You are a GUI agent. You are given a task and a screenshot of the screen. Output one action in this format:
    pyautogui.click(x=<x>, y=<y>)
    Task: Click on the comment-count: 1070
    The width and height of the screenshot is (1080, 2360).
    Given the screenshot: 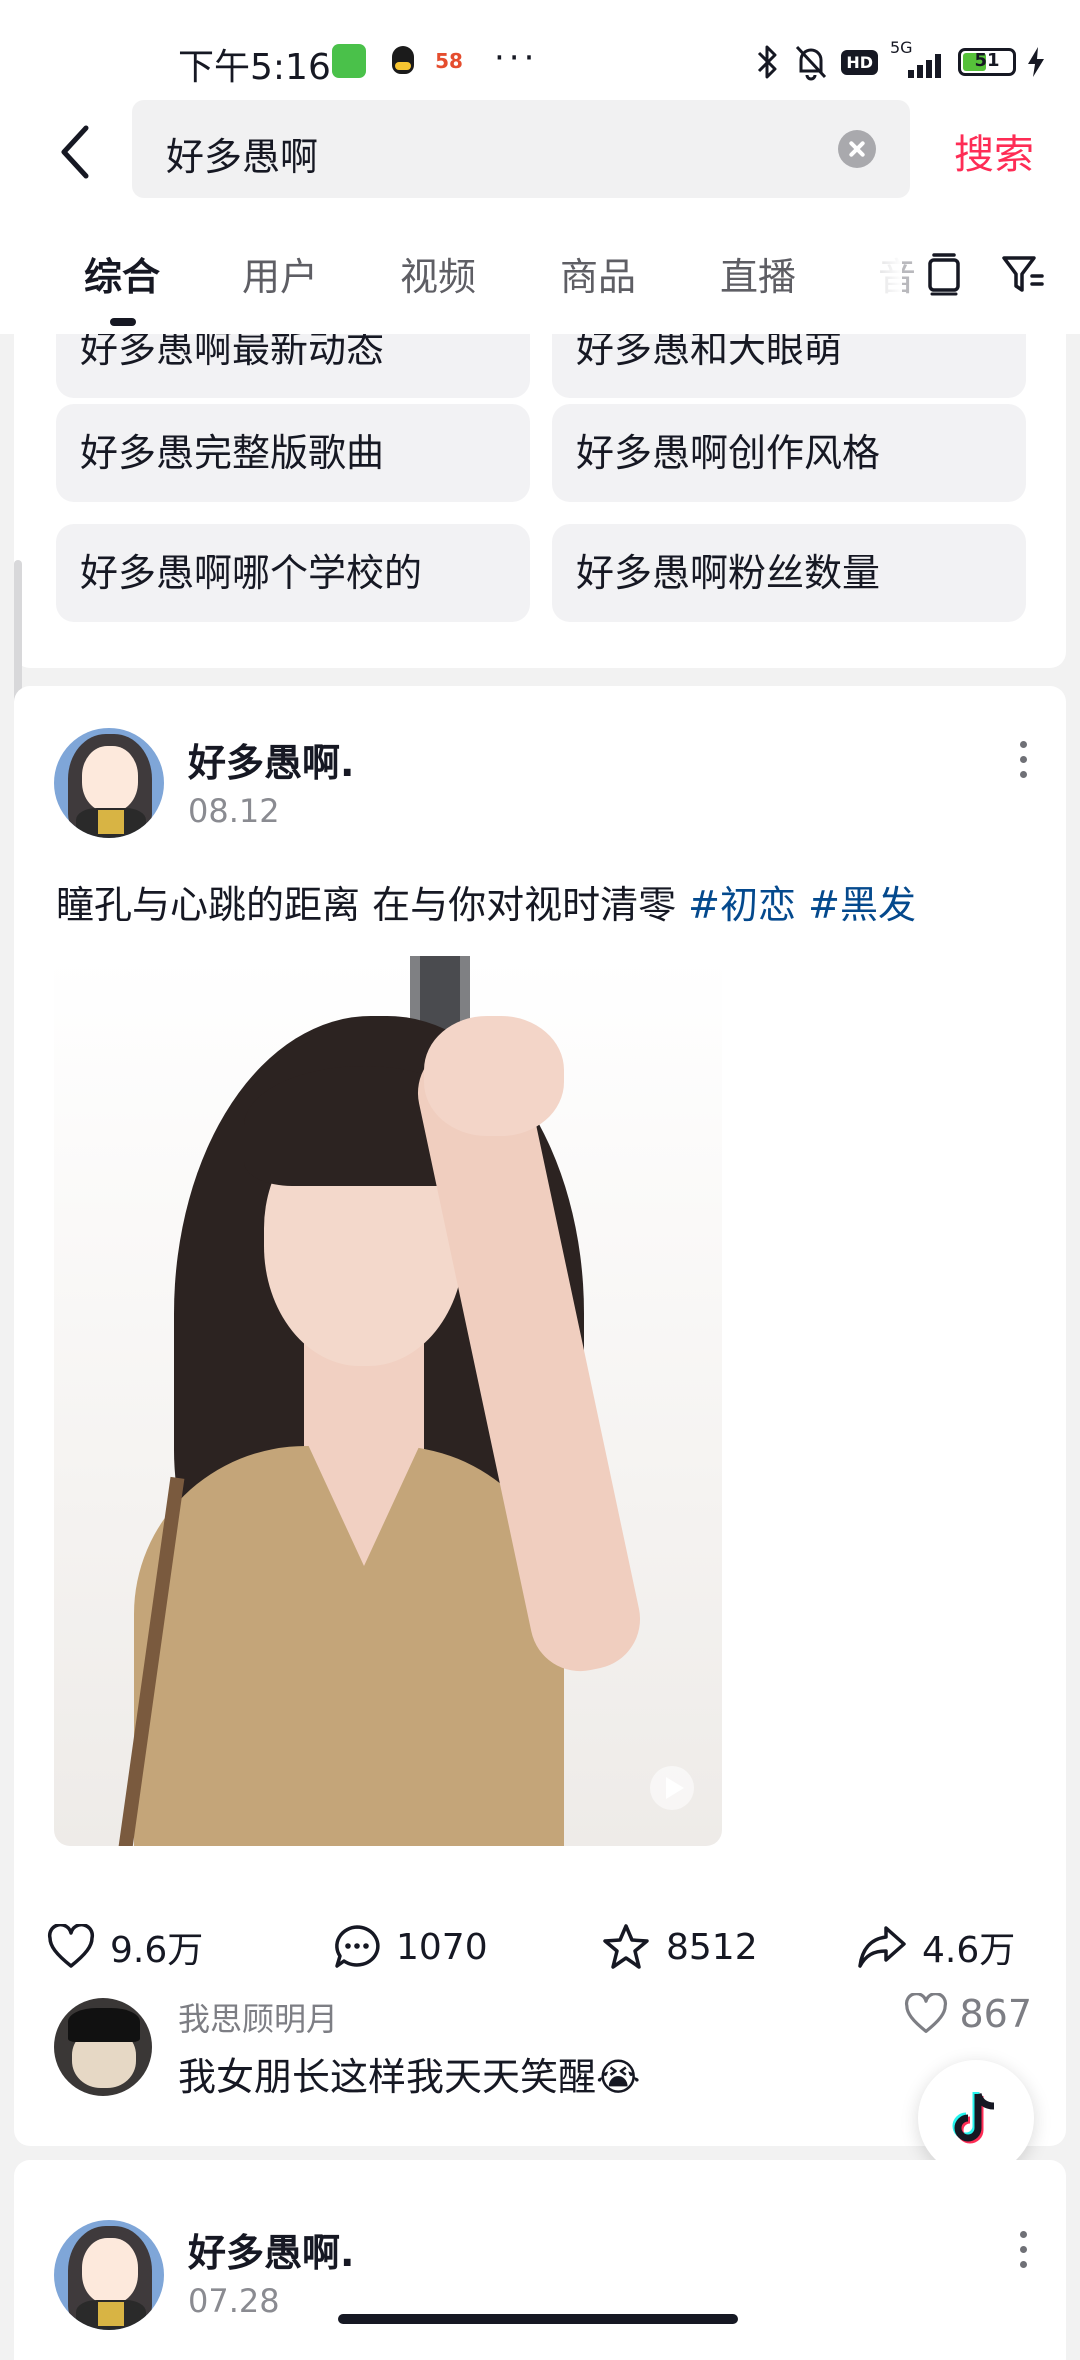 What is the action you would take?
    pyautogui.click(x=442, y=1947)
    